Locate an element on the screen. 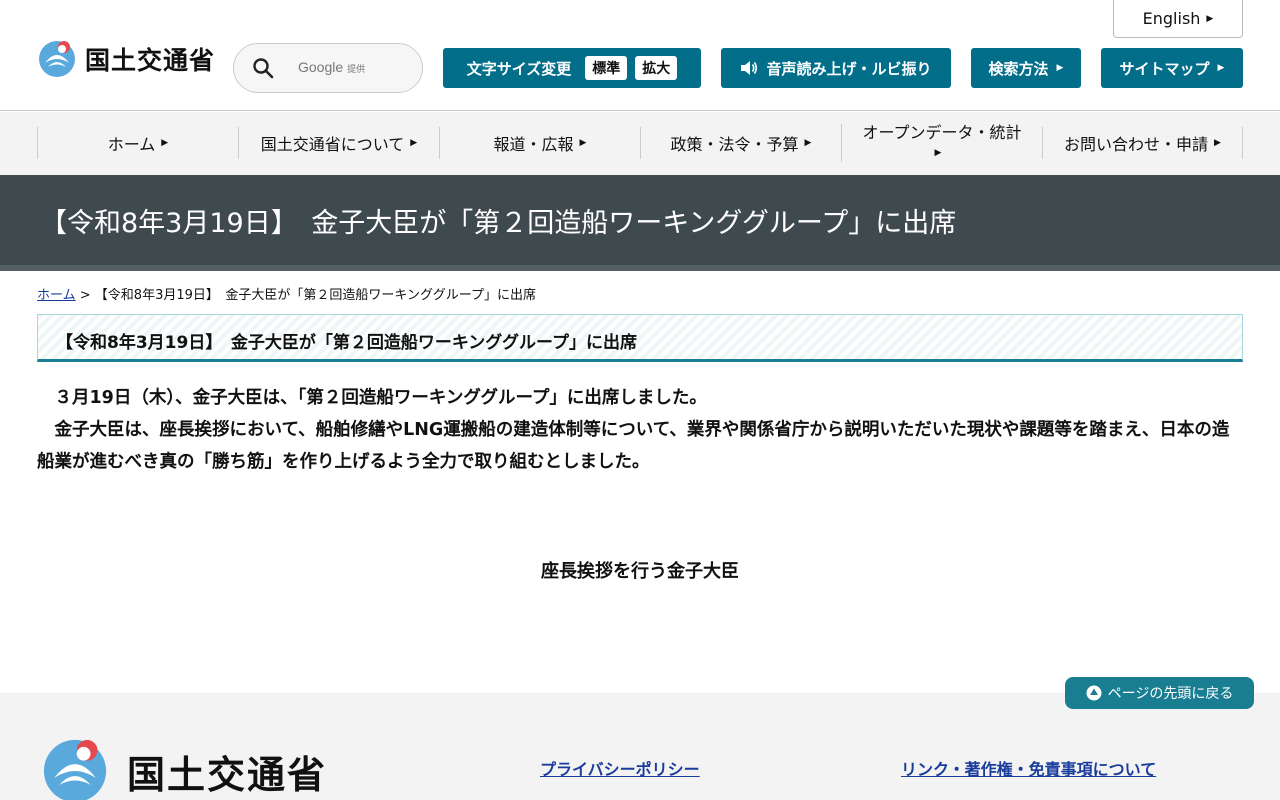  site-search-box: Google 提供 is located at coordinates (328, 68).